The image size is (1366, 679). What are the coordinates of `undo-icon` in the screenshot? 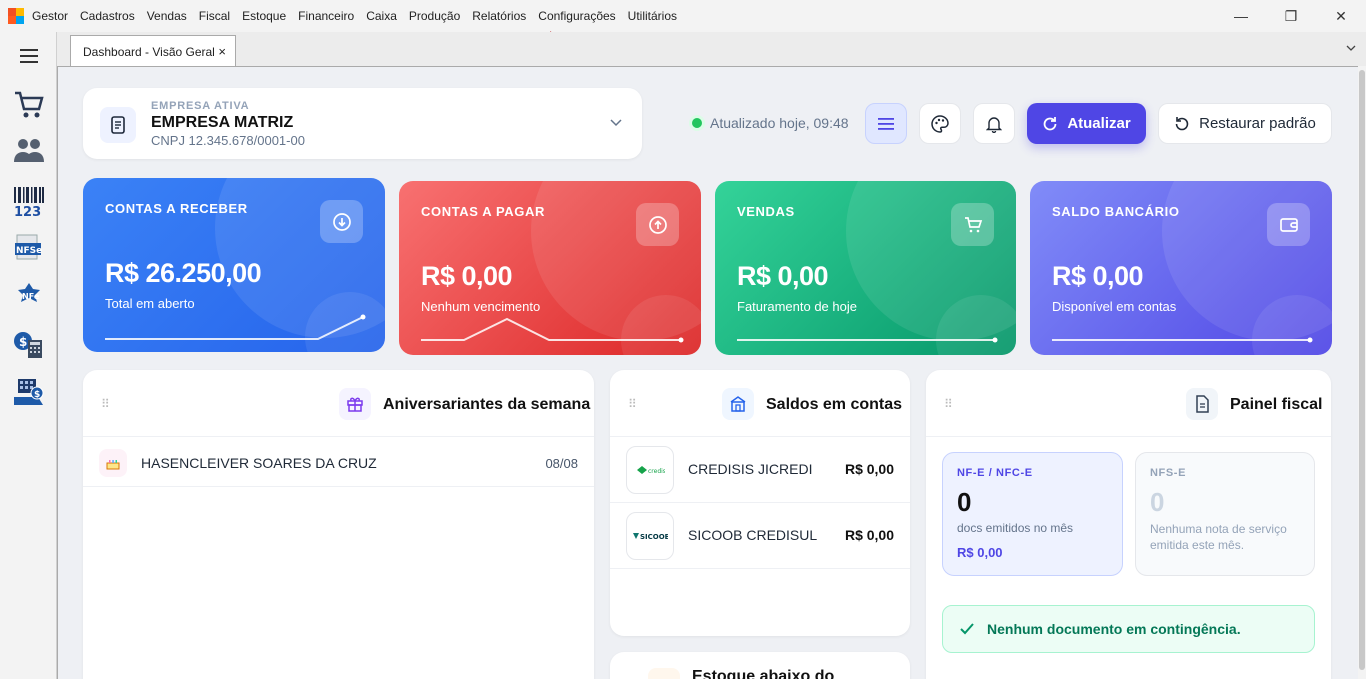 It's located at (1182, 123).